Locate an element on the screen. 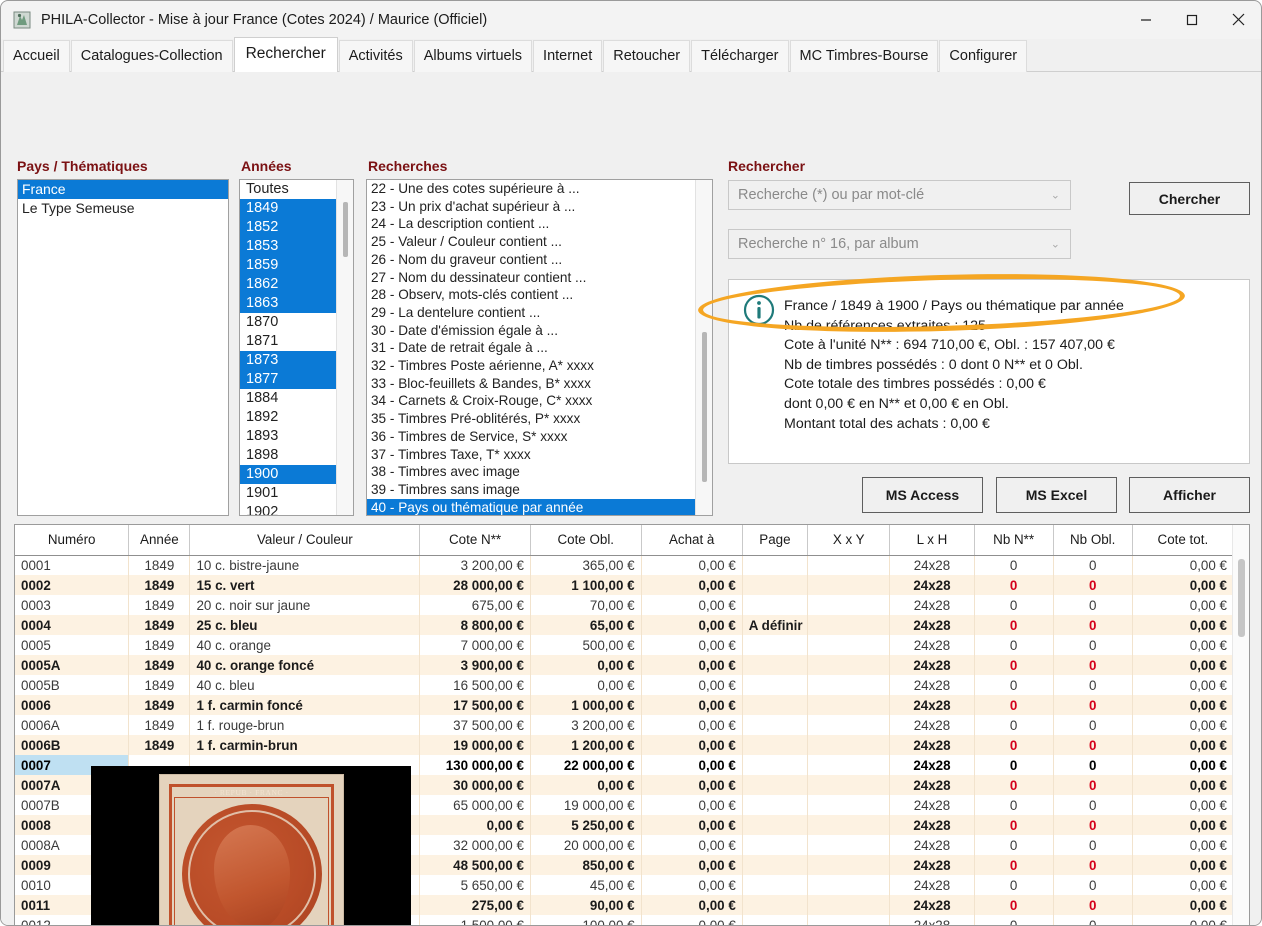 This screenshot has width=1262, height=926. recherche-item-33: 33 - Bloc-feuillets & Bandes, B* xxxx is located at coordinates (539, 384).